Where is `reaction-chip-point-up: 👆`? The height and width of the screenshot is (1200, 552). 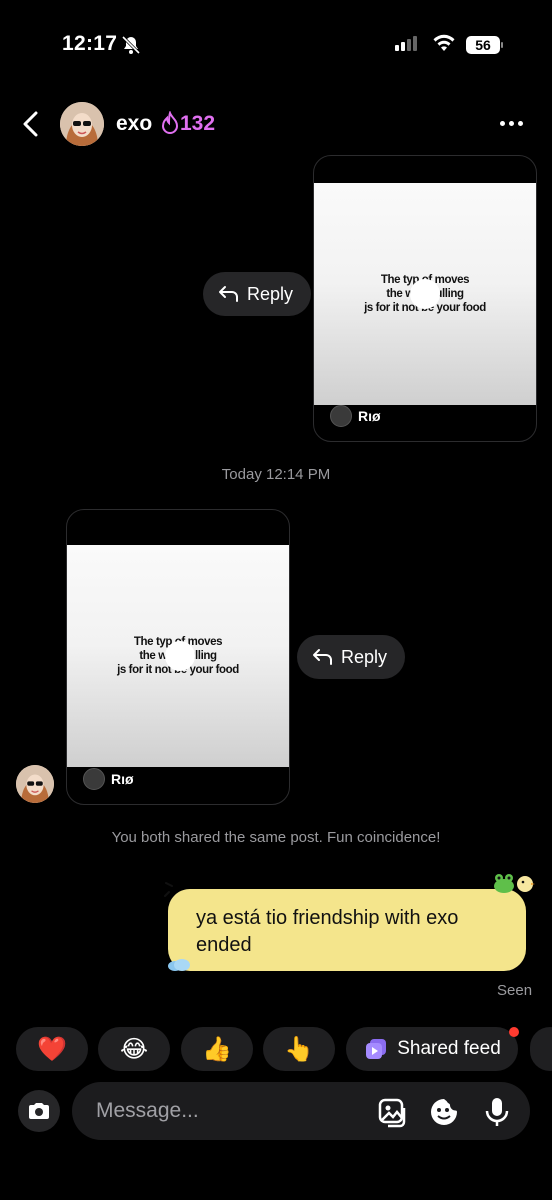 reaction-chip-point-up: 👆 is located at coordinates (299, 1049).